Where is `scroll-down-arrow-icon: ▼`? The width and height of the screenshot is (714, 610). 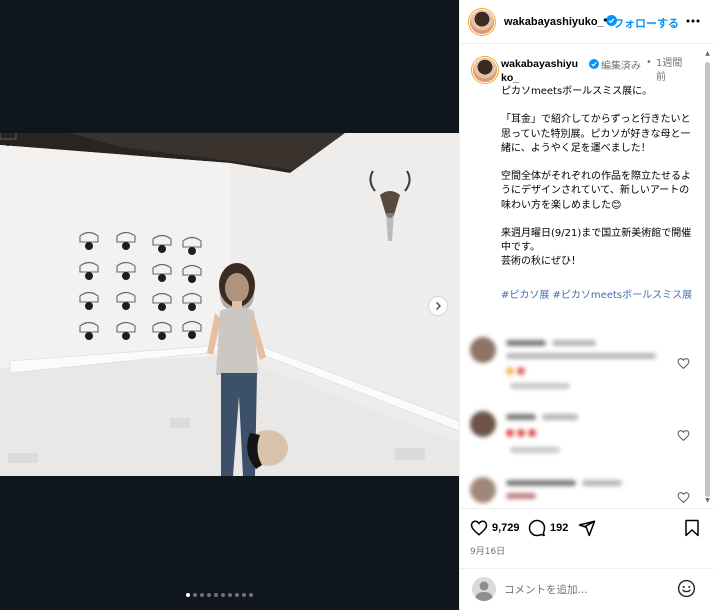 scroll-down-arrow-icon: ▼ is located at coordinates (707, 501).